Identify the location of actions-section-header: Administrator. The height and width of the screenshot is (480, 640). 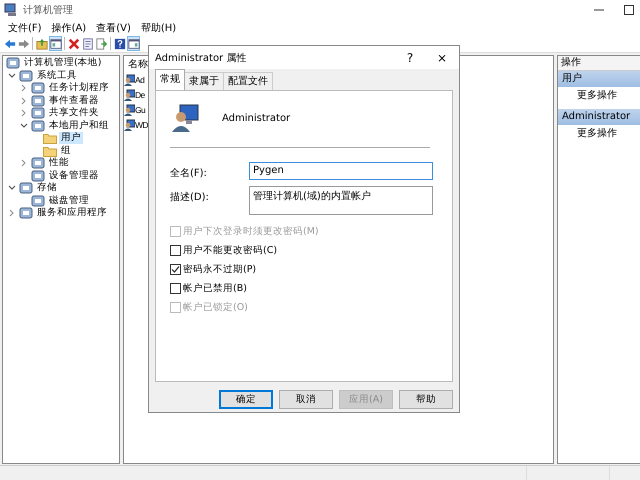
(599, 117).